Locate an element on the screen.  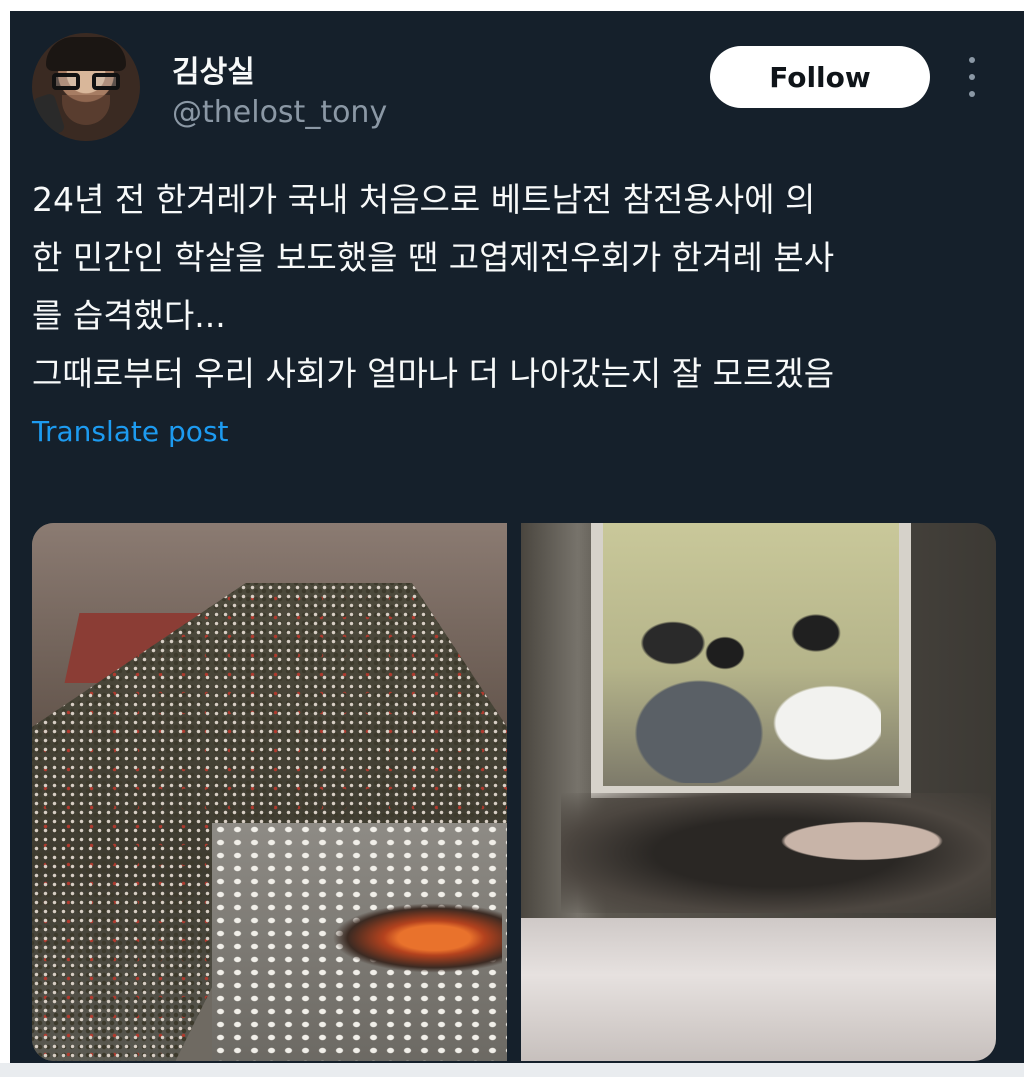
bottom-divider is located at coordinates (512, 1070).